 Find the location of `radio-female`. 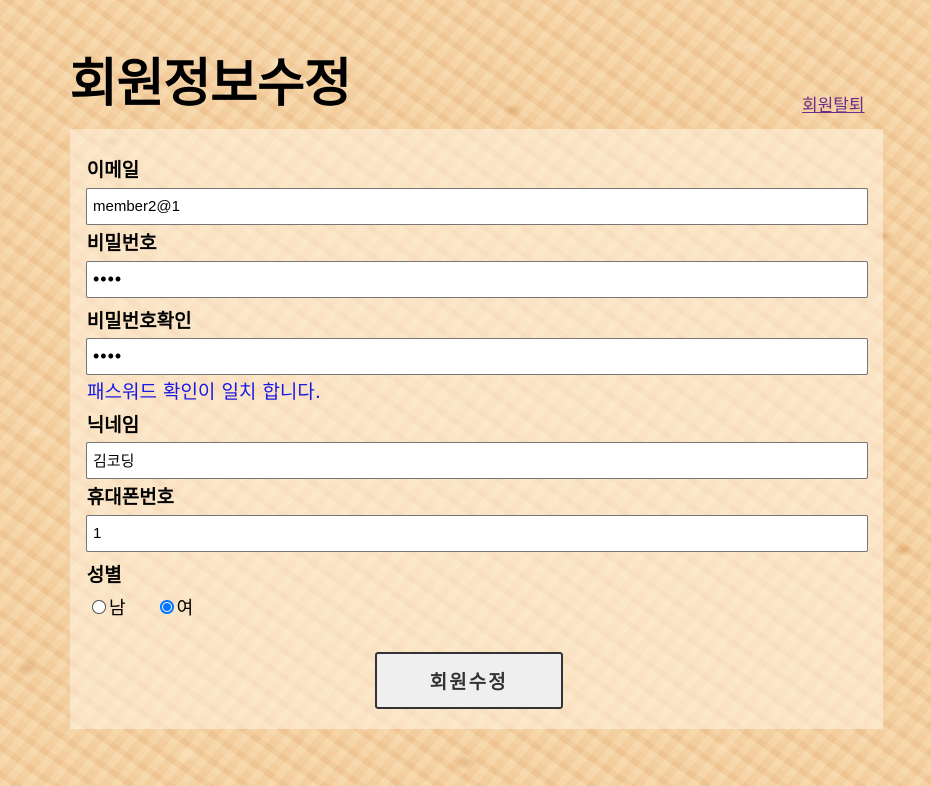

radio-female is located at coordinates (166, 607).